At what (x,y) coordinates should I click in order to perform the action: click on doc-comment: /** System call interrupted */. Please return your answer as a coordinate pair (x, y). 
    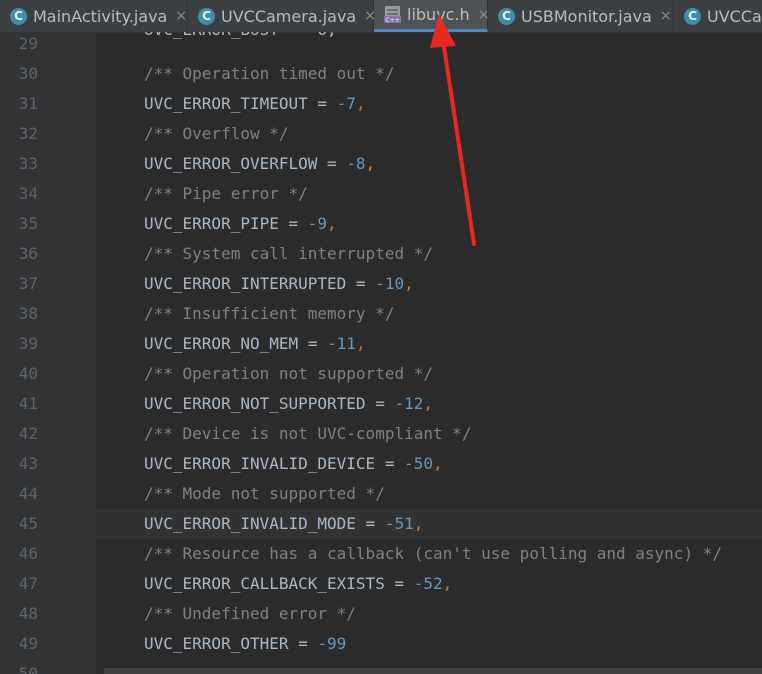
    Looking at the image, I should click on (288, 253).